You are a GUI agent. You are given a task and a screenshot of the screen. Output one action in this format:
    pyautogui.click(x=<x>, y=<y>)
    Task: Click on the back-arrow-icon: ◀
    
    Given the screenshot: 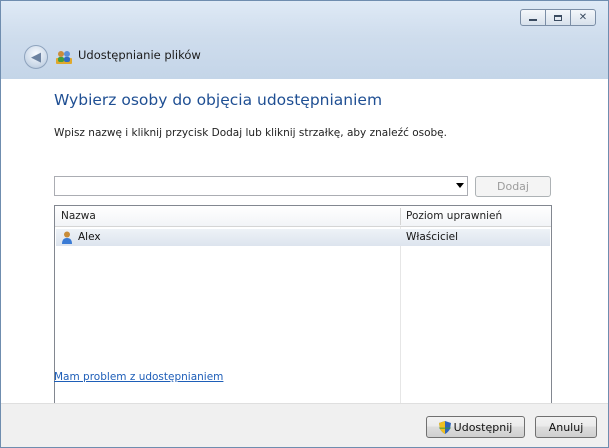 What is the action you would take?
    pyautogui.click(x=36, y=57)
    